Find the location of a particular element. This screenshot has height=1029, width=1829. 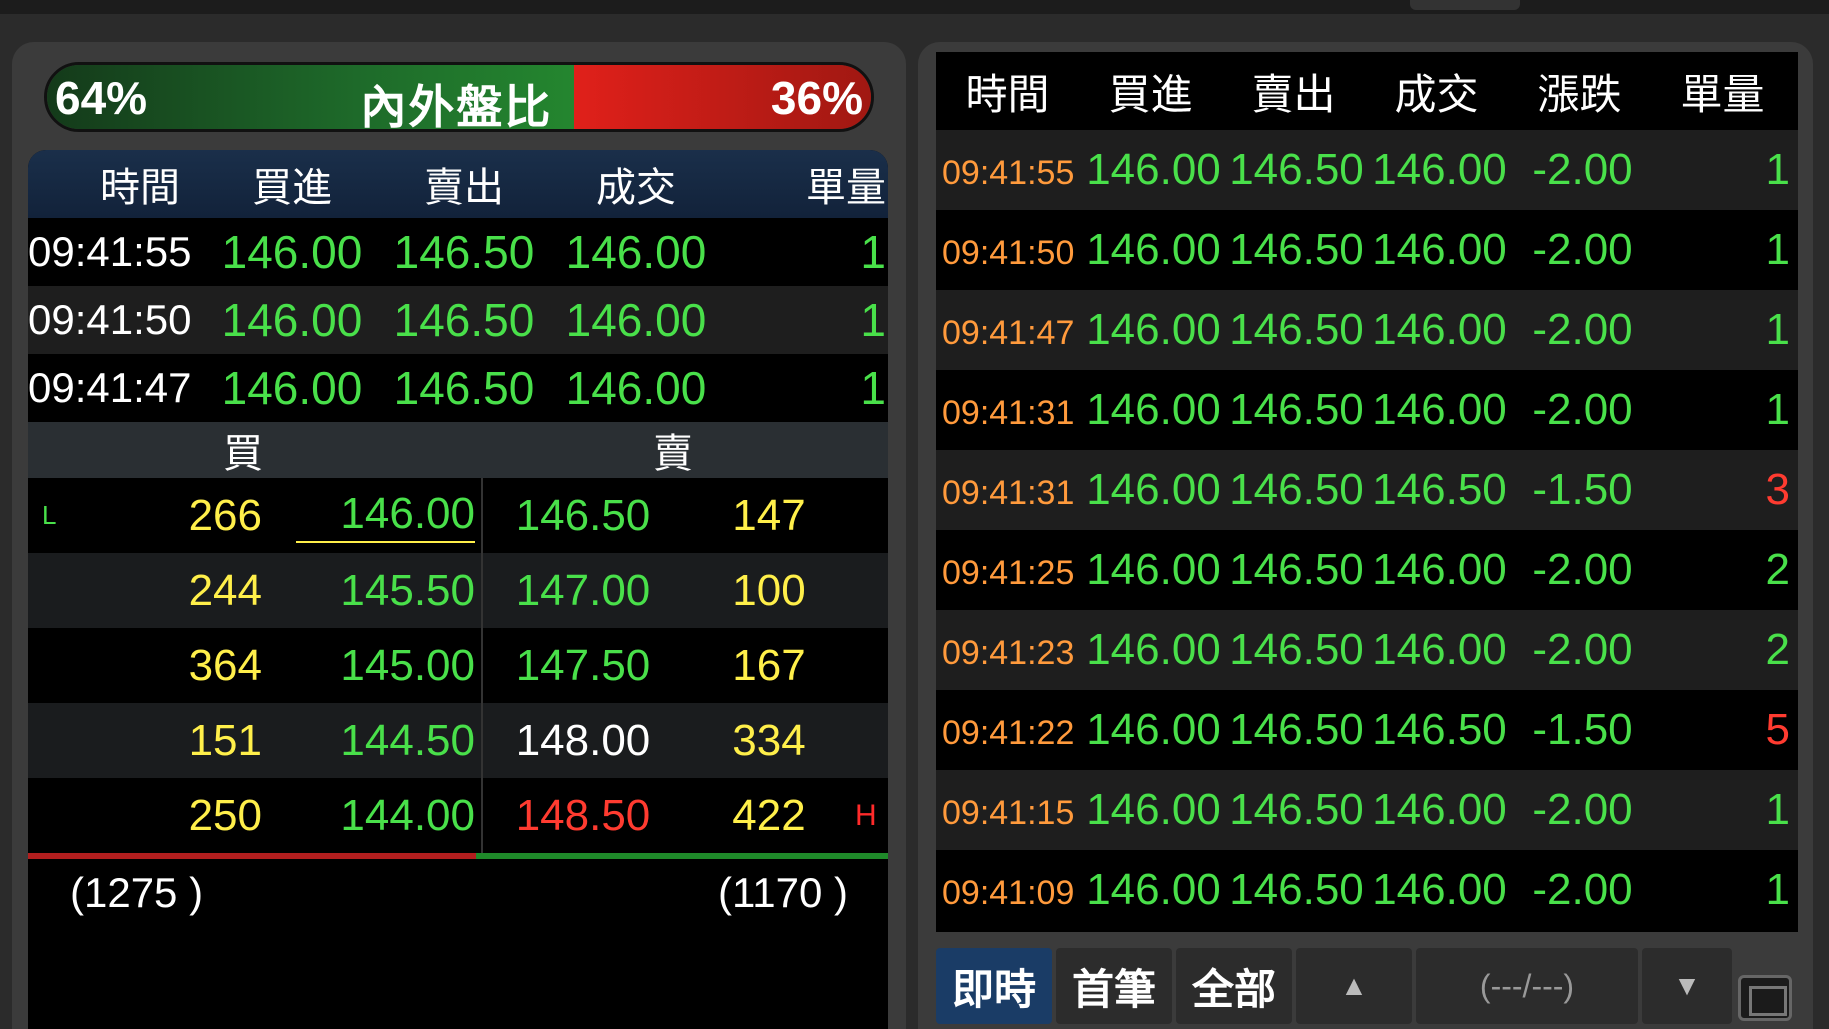

bid-price-cell: 146.00 is located at coordinates (374, 515).